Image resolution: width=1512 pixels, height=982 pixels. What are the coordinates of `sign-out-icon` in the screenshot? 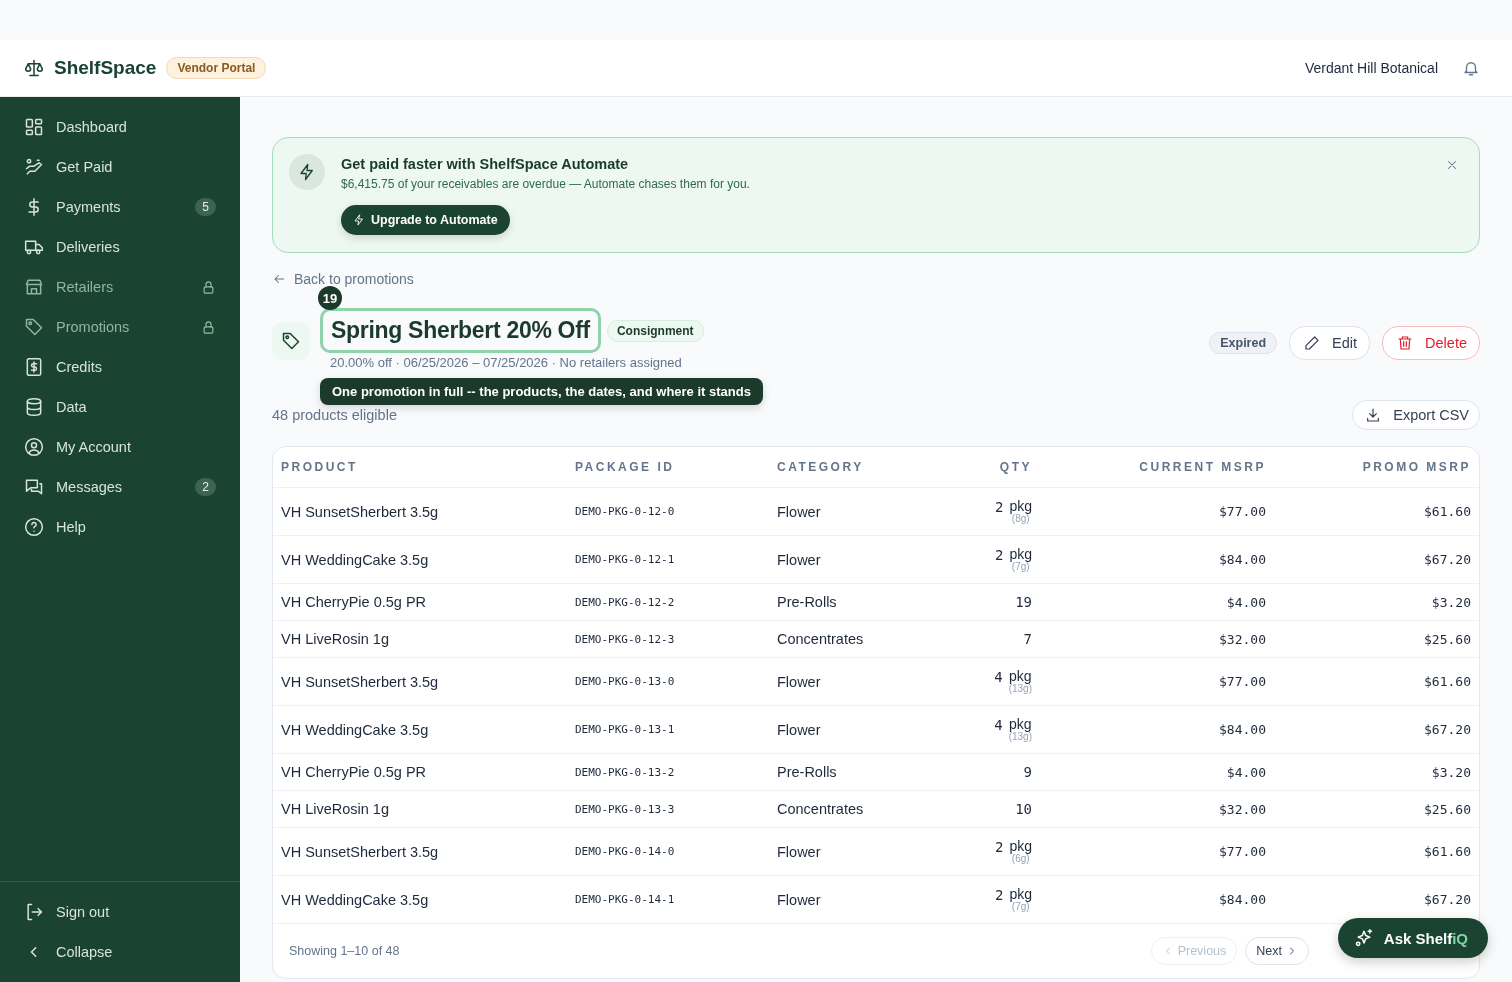 It's located at (34, 912).